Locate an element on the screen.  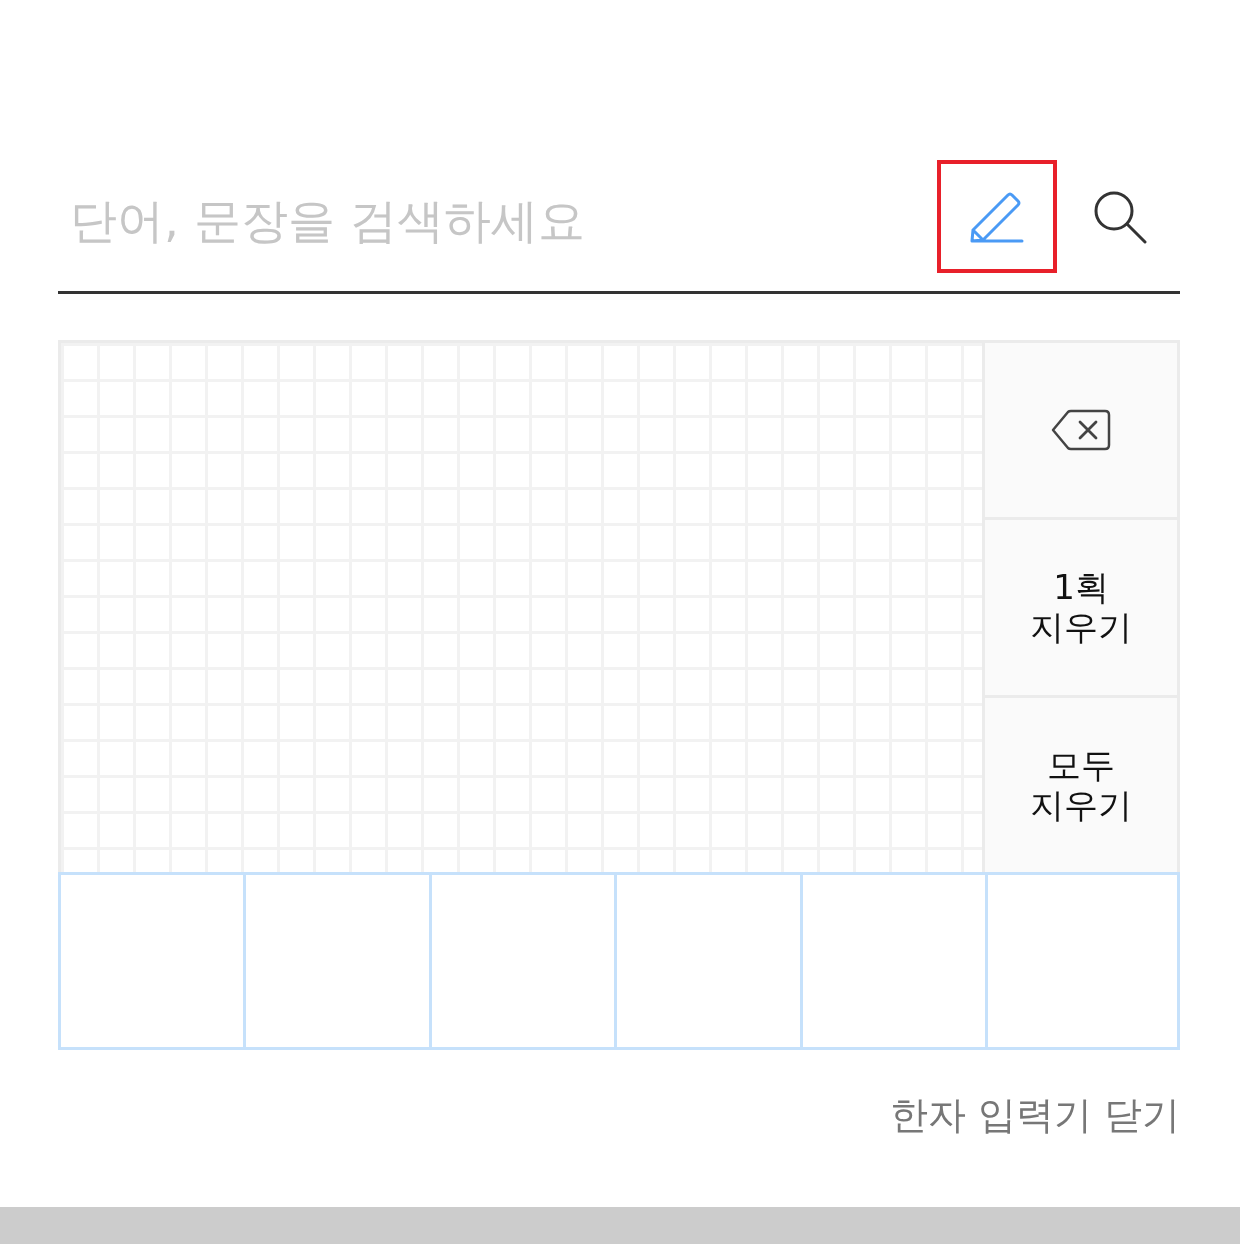
backspace-button is located at coordinates (1081, 432).